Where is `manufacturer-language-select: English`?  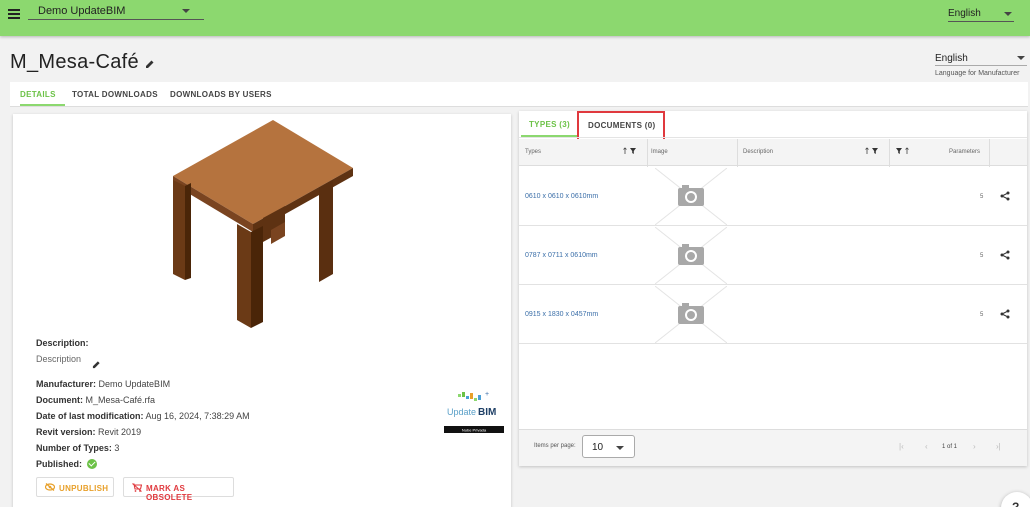 manufacturer-language-select: English is located at coordinates (981, 58).